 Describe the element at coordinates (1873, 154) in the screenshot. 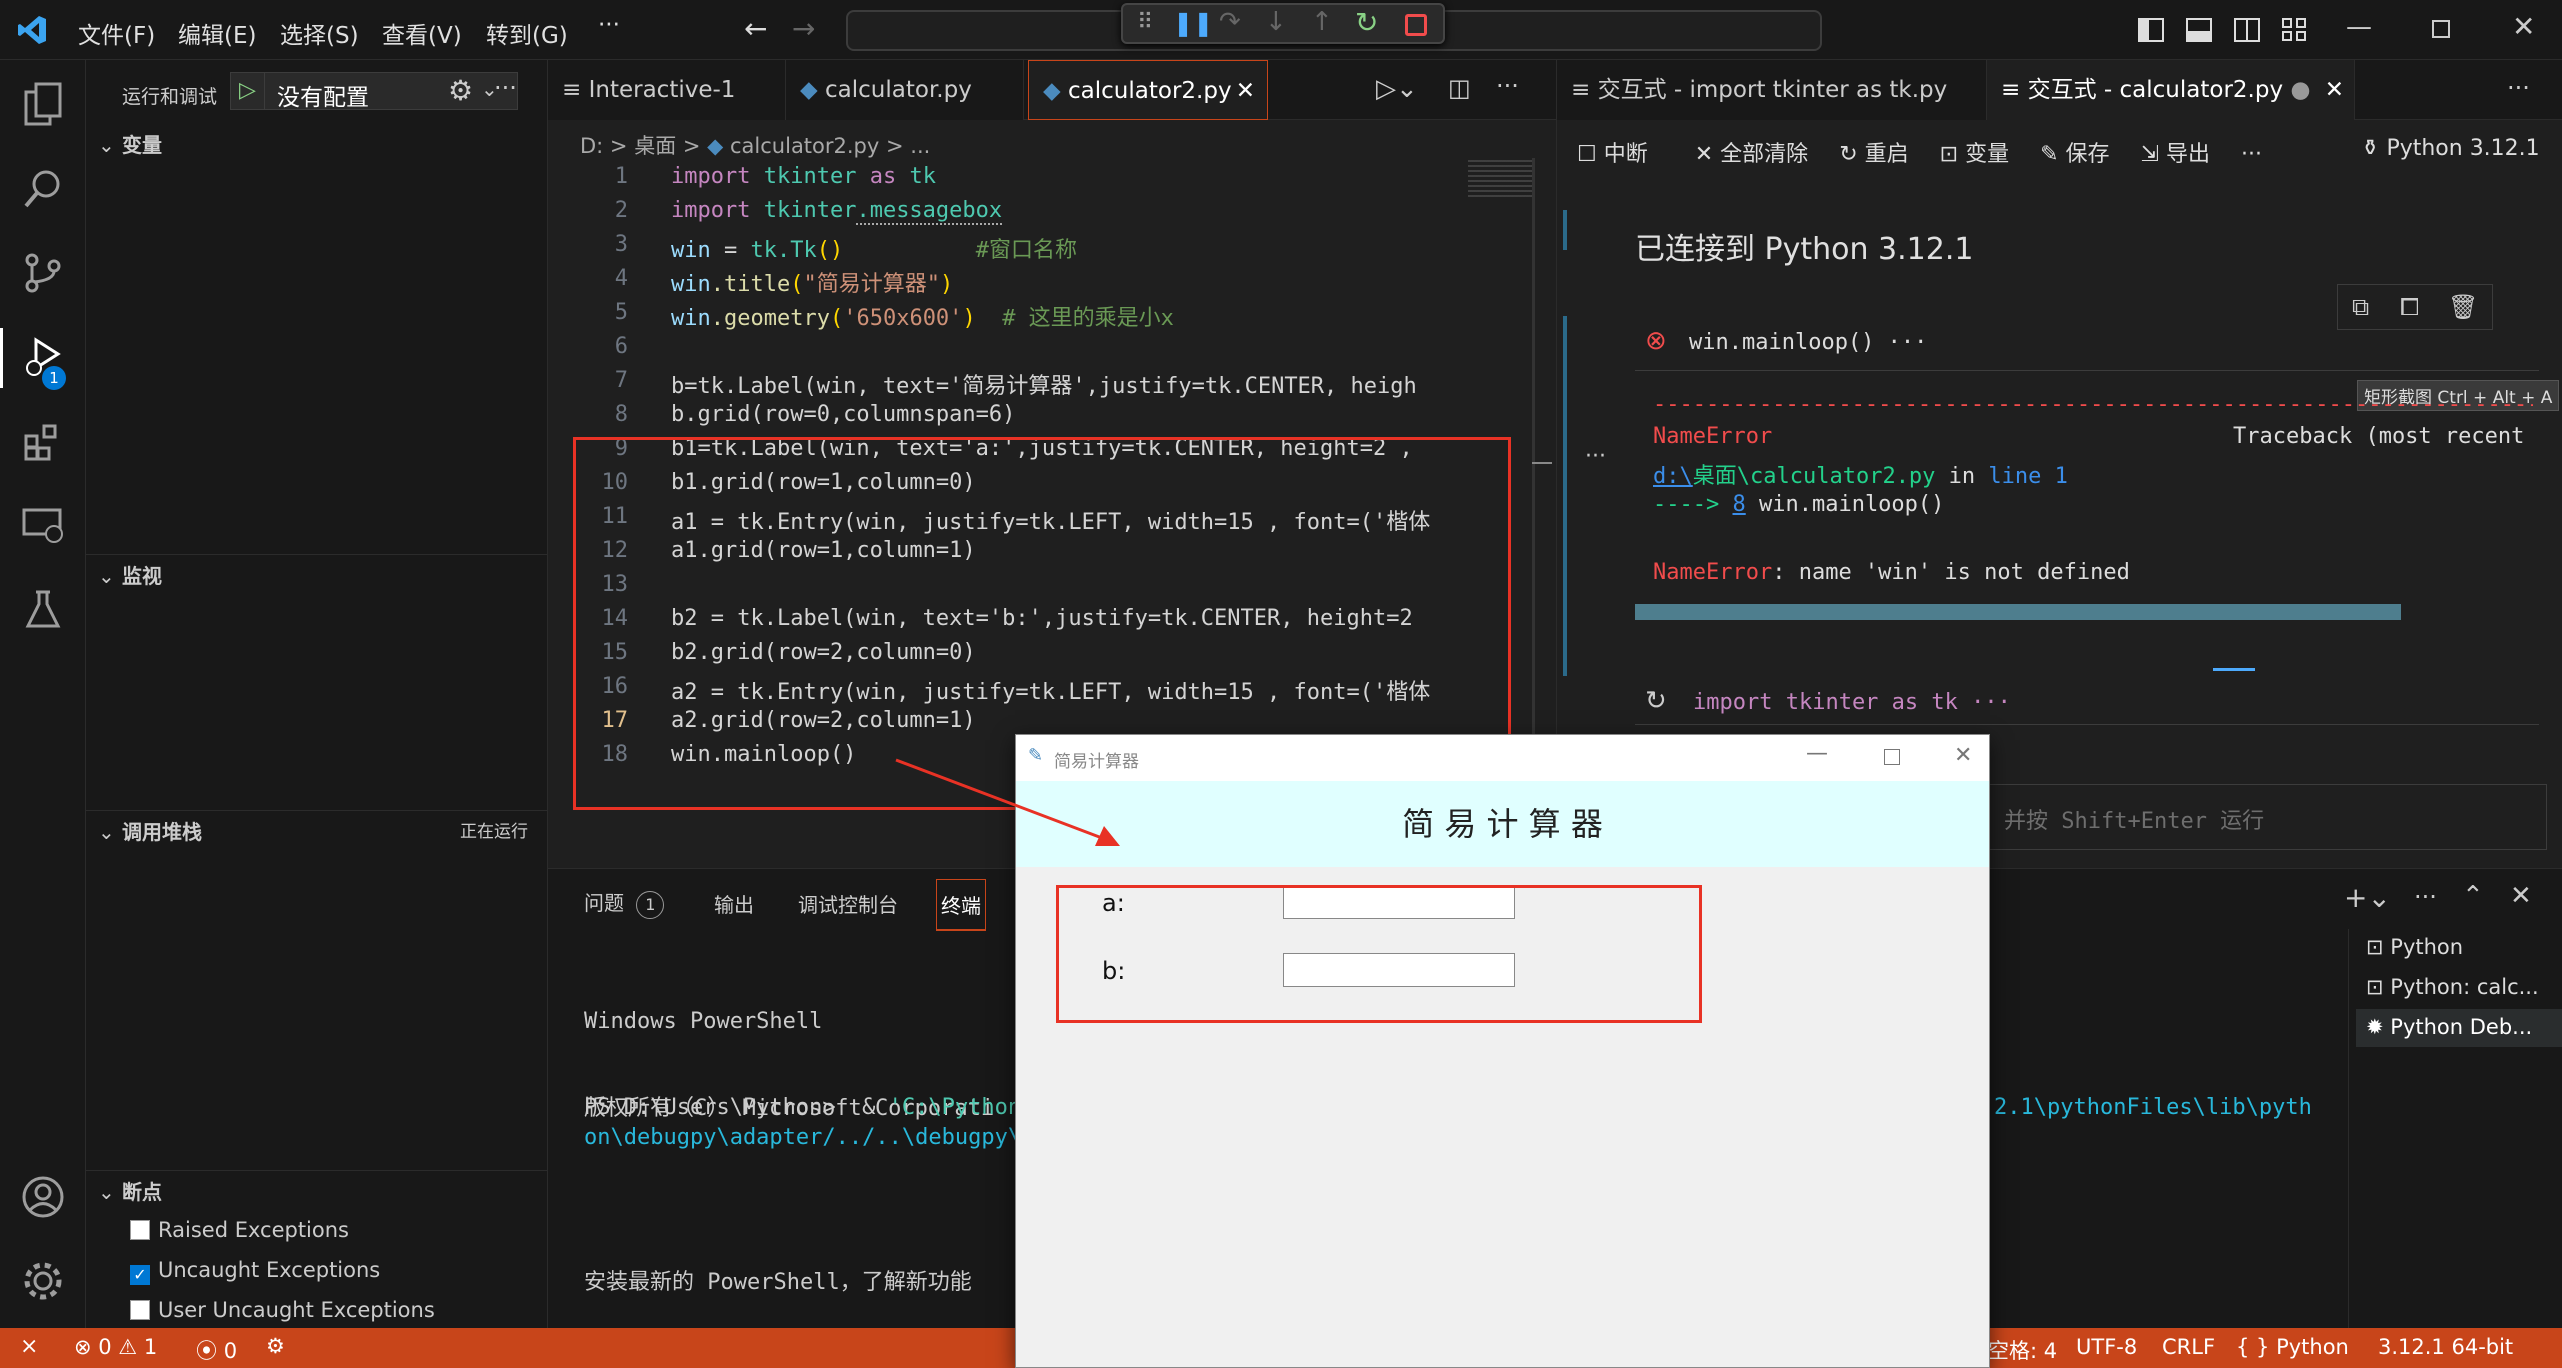

I see `restart-button: ↻ 重启` at that location.